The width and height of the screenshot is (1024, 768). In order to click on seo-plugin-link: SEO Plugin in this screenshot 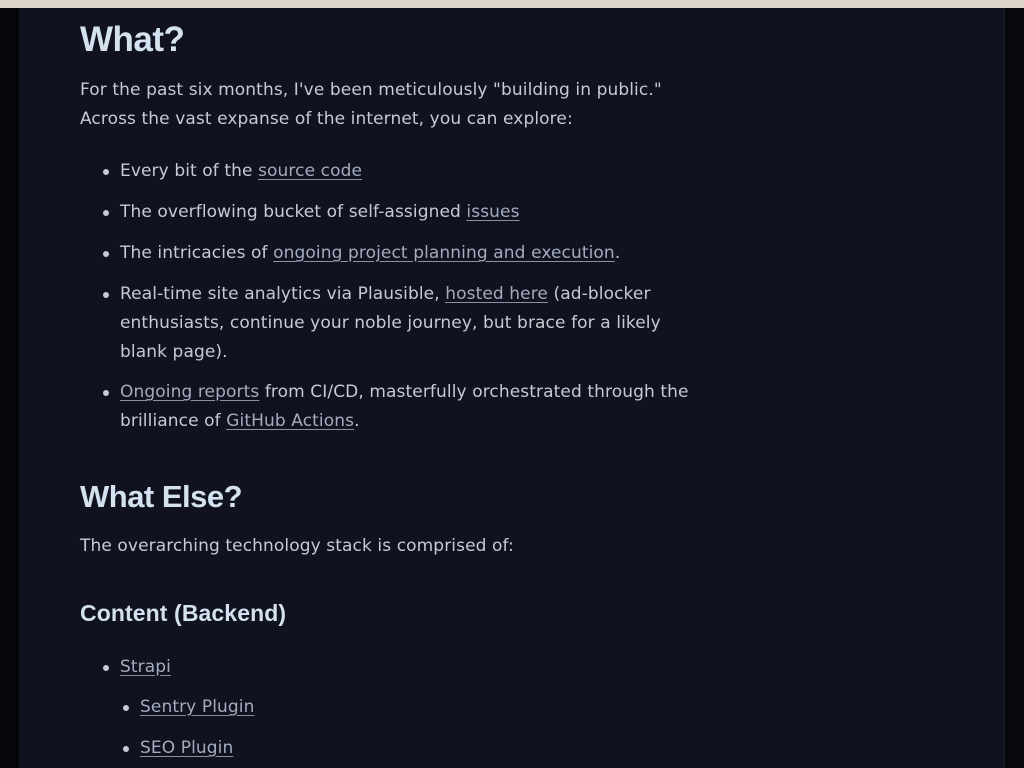, I will do `click(186, 748)`.